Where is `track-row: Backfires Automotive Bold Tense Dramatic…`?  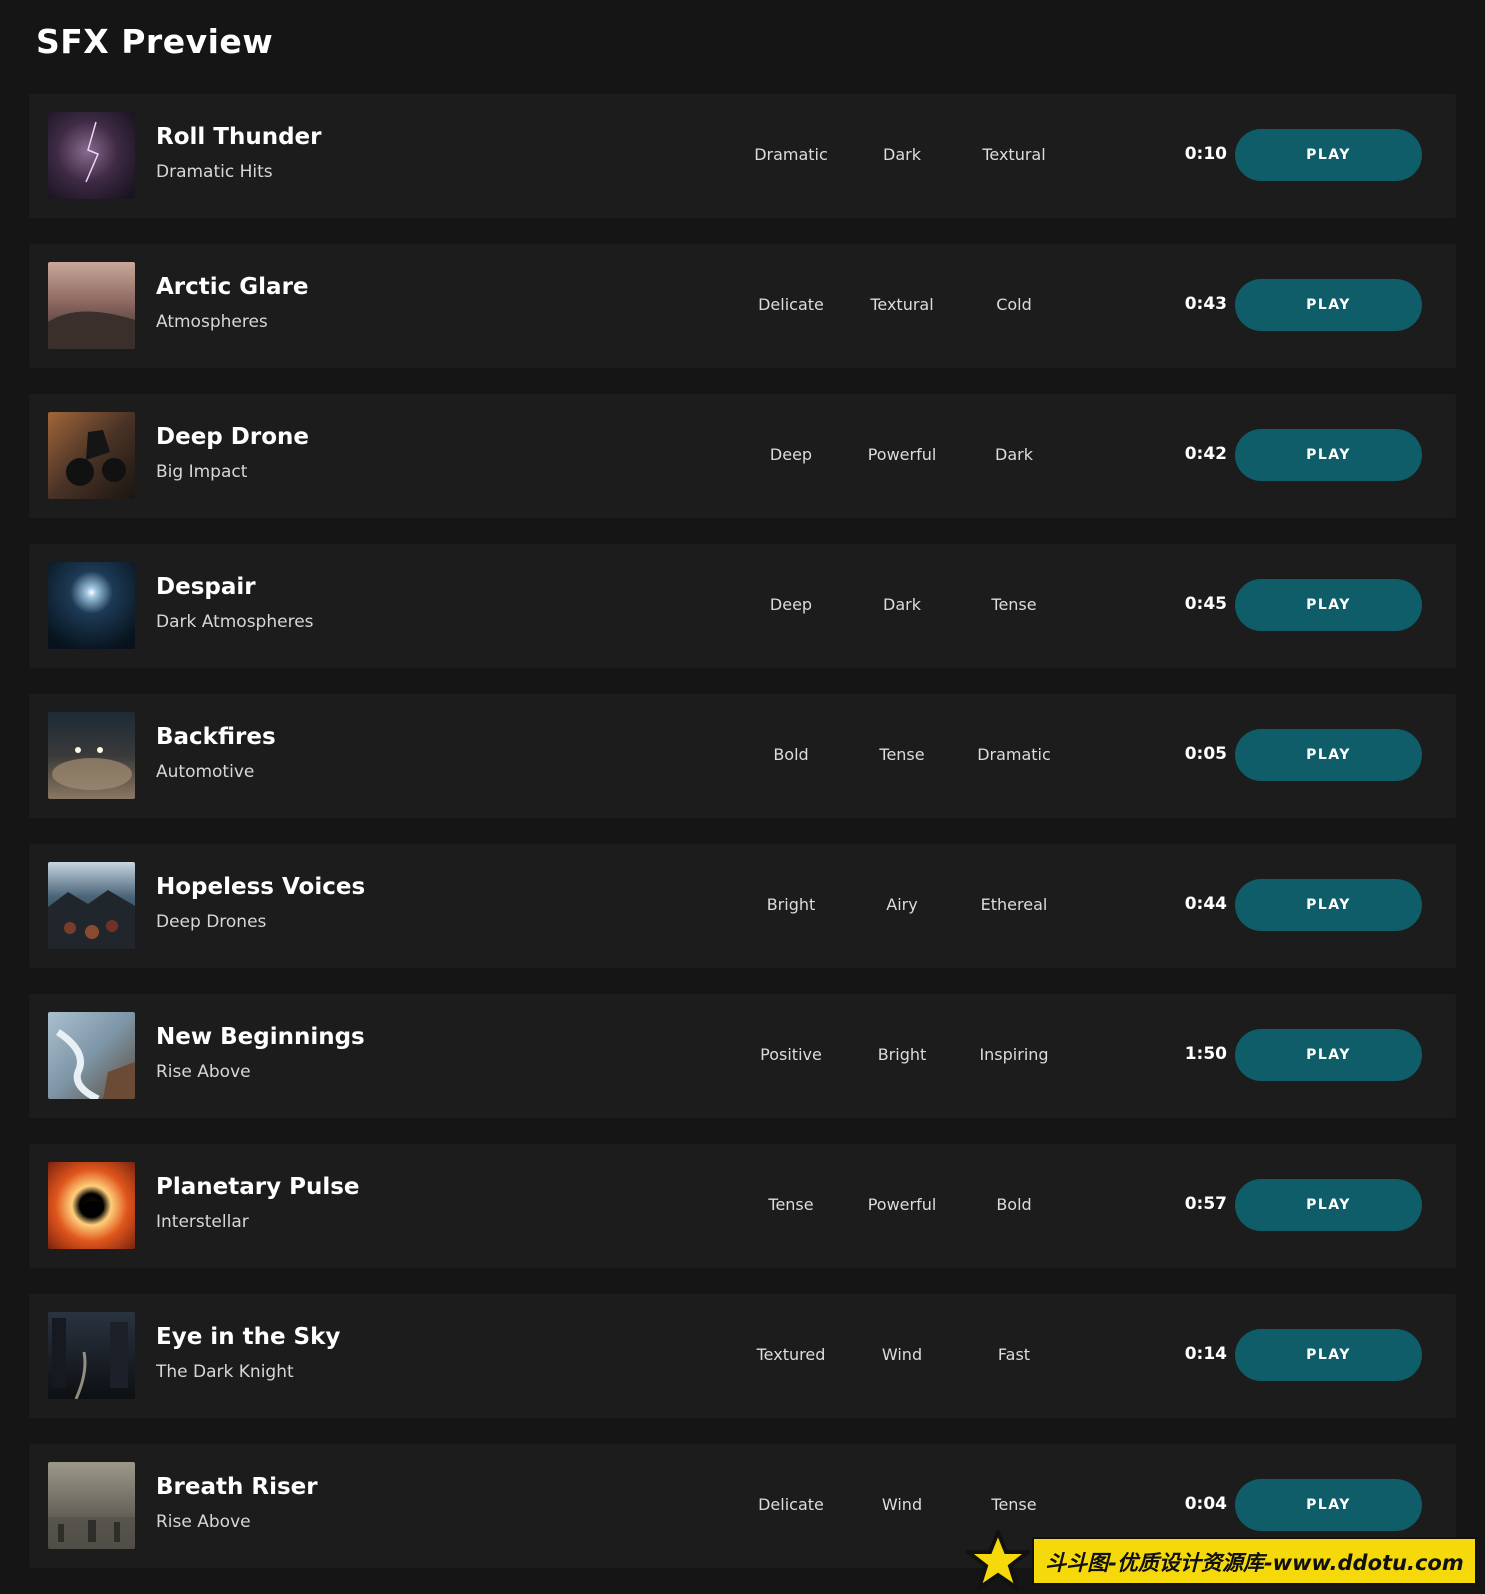 track-row: Backfires Automotive Bold Tense Dramatic… is located at coordinates (742, 756).